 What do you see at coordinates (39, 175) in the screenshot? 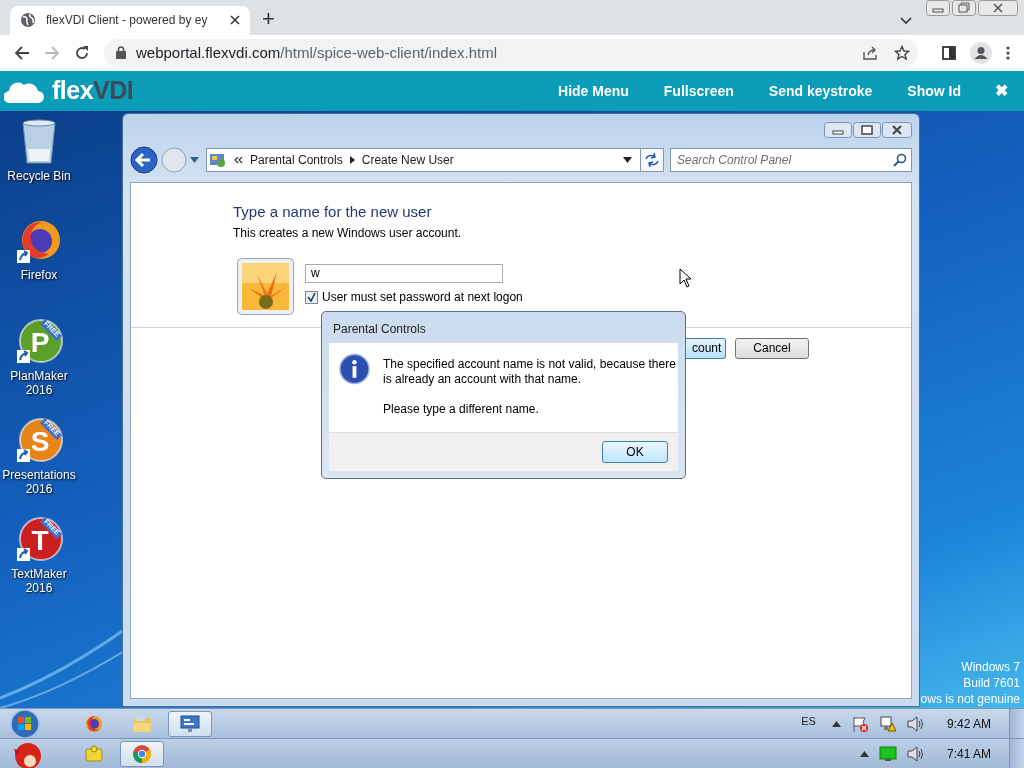
I see `icon-label: Recycle Bin` at bounding box center [39, 175].